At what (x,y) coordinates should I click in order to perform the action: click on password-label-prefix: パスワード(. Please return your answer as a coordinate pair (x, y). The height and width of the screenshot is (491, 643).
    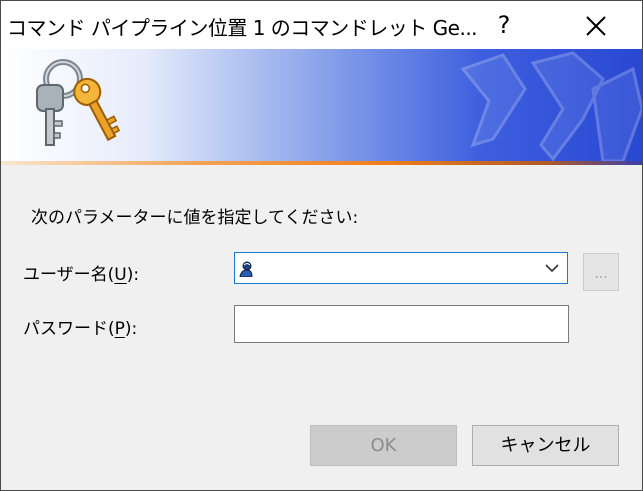
    Looking at the image, I should click on (69, 329).